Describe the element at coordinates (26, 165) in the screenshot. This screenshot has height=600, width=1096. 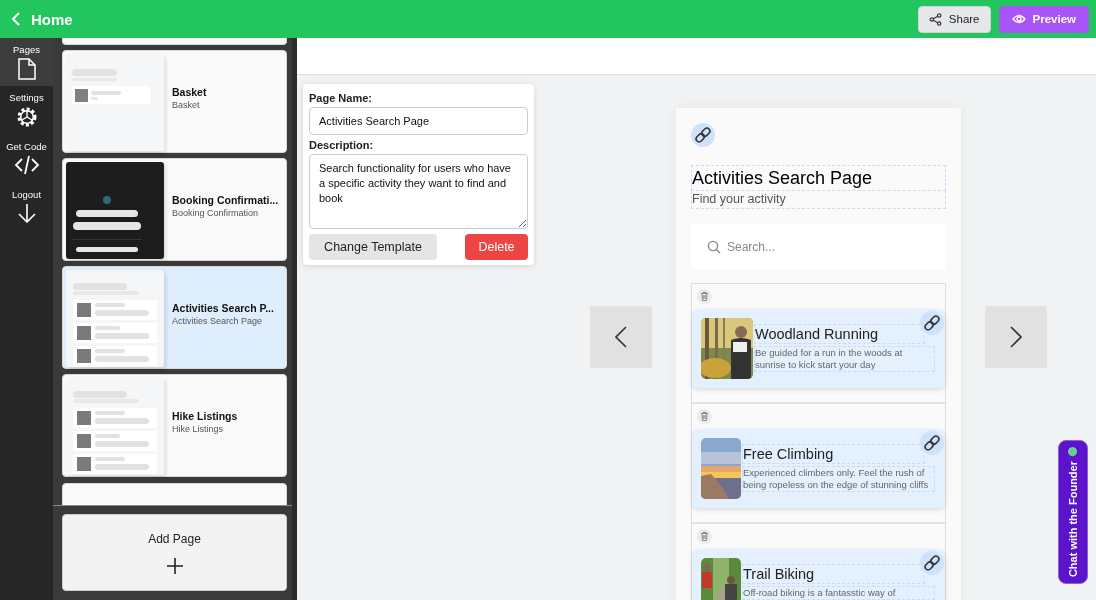
I see `code-icon` at that location.